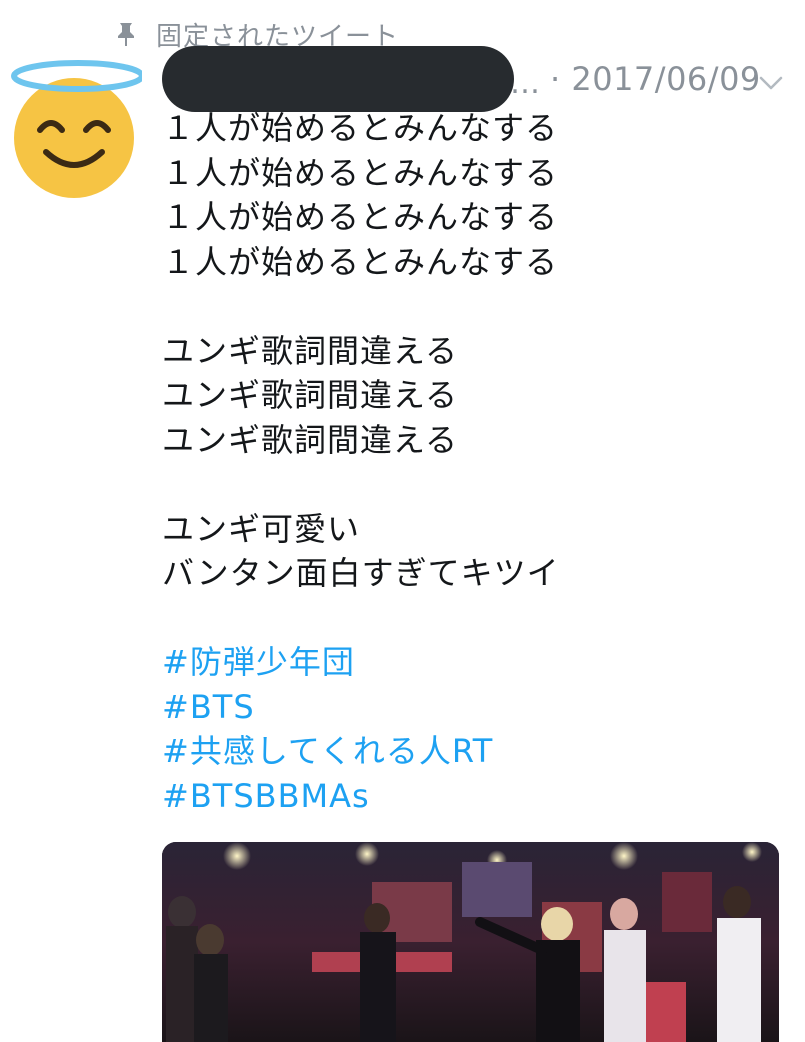 The width and height of the screenshot is (805, 1042). What do you see at coordinates (126, 34) in the screenshot?
I see `pin-icon` at bounding box center [126, 34].